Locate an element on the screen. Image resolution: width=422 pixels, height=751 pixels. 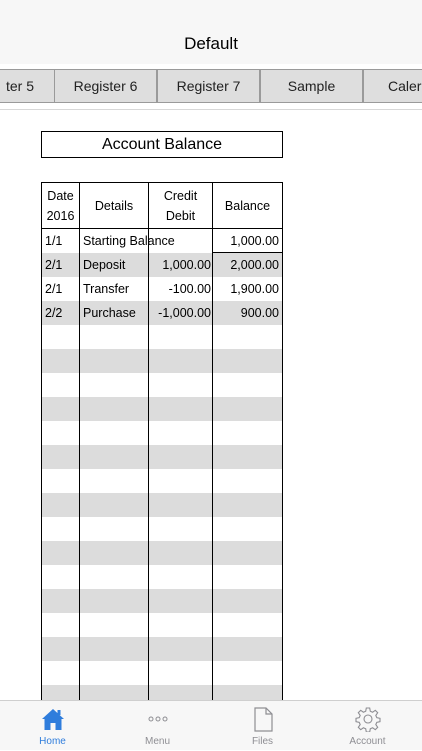
header-details-label: Details is located at coordinates (114, 205).